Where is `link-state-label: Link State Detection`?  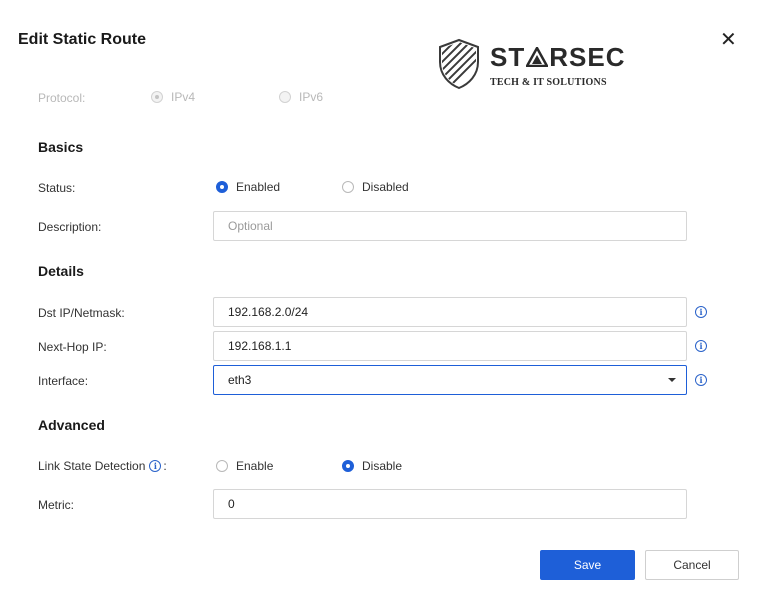
link-state-label: Link State Detection is located at coordinates (92, 466).